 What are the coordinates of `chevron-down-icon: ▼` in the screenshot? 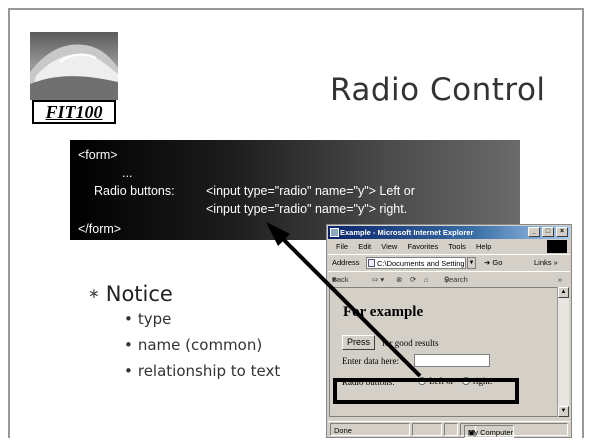 It's located at (471, 263).